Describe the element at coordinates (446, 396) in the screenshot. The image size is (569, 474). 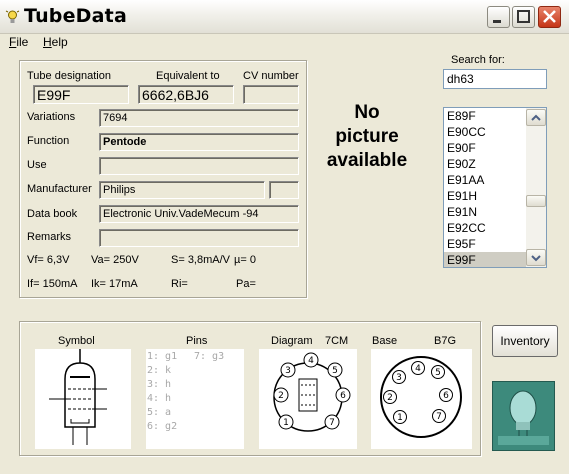
I see `base-pin-label: 6` at that location.